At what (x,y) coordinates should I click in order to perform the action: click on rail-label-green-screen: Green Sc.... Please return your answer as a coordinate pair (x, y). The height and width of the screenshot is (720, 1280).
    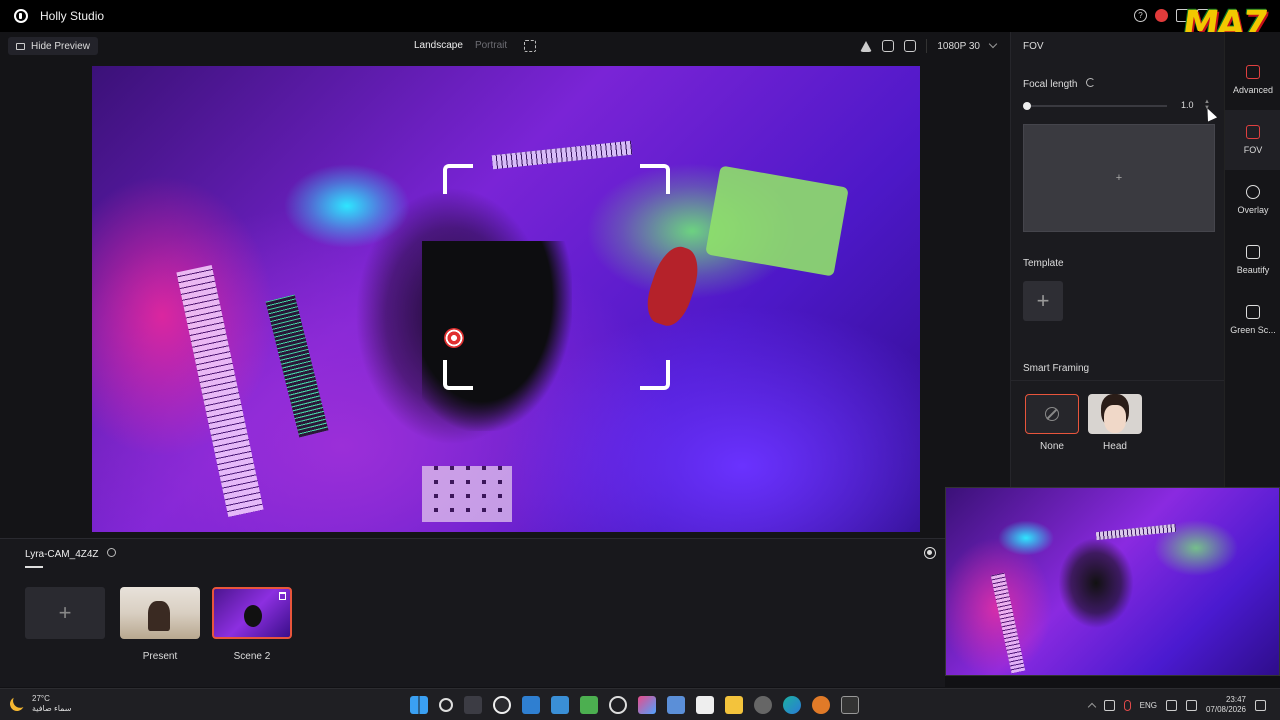
    Looking at the image, I should click on (1253, 330).